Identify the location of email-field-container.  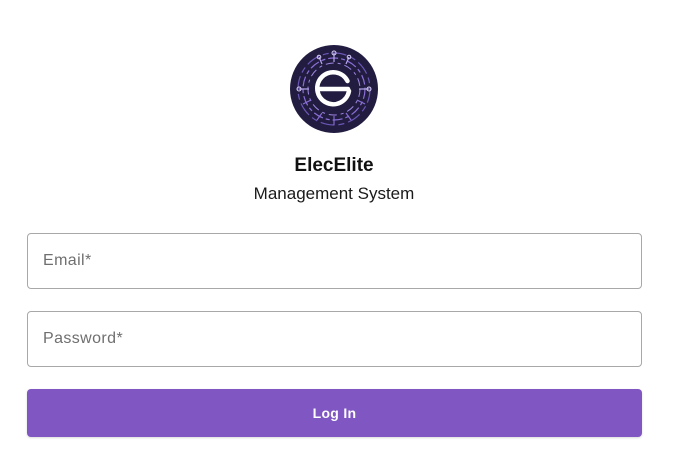
(334, 261).